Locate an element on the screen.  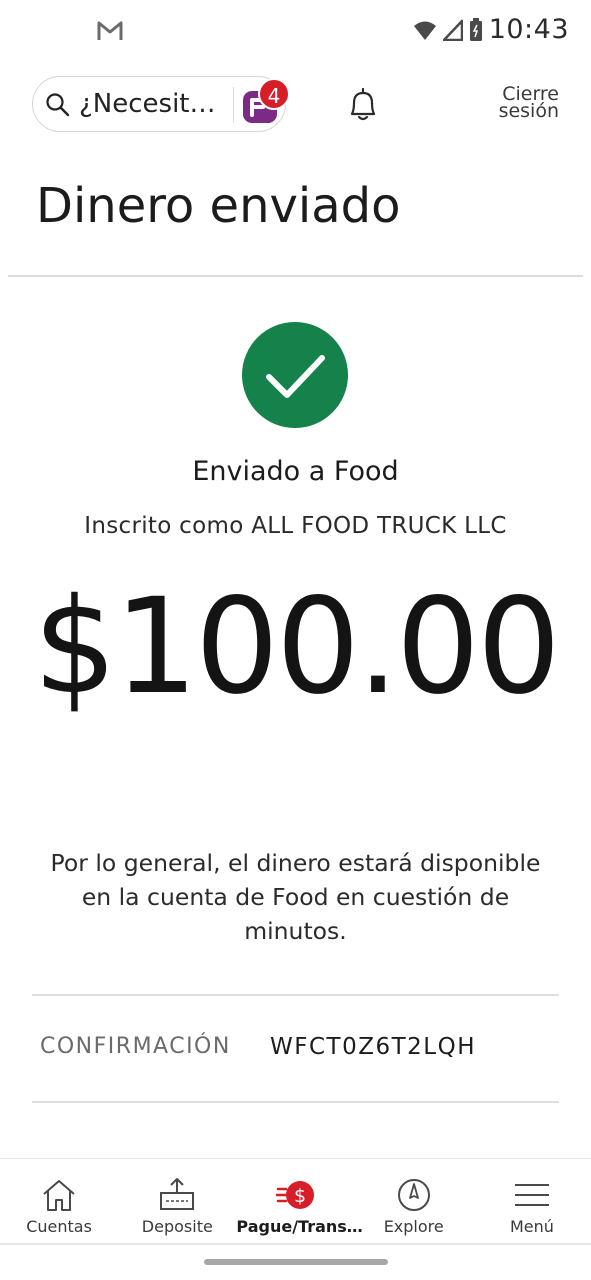
bottom-nav: Cuentas Deposite $ Pague/Trans… Explore is located at coordinates (295, 1201).